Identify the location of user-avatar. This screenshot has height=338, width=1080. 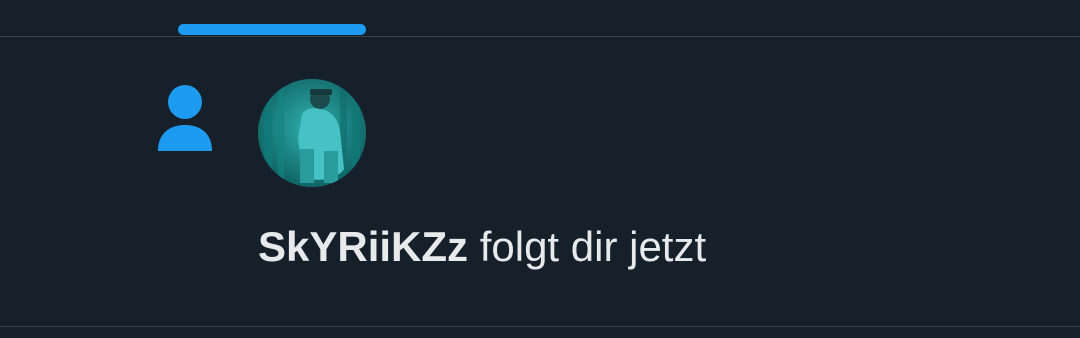
(312, 133).